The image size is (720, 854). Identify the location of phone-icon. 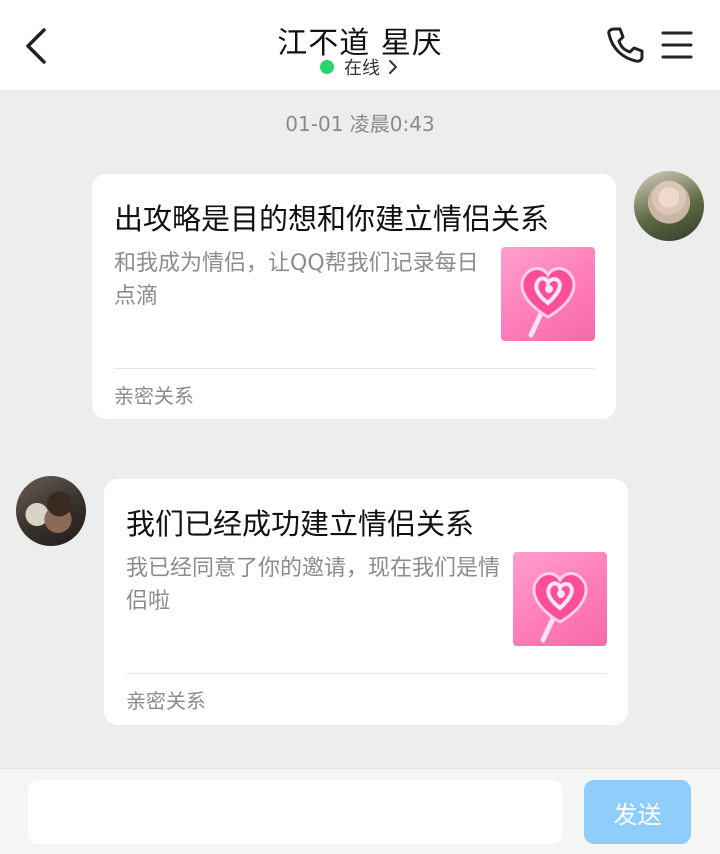
(625, 45).